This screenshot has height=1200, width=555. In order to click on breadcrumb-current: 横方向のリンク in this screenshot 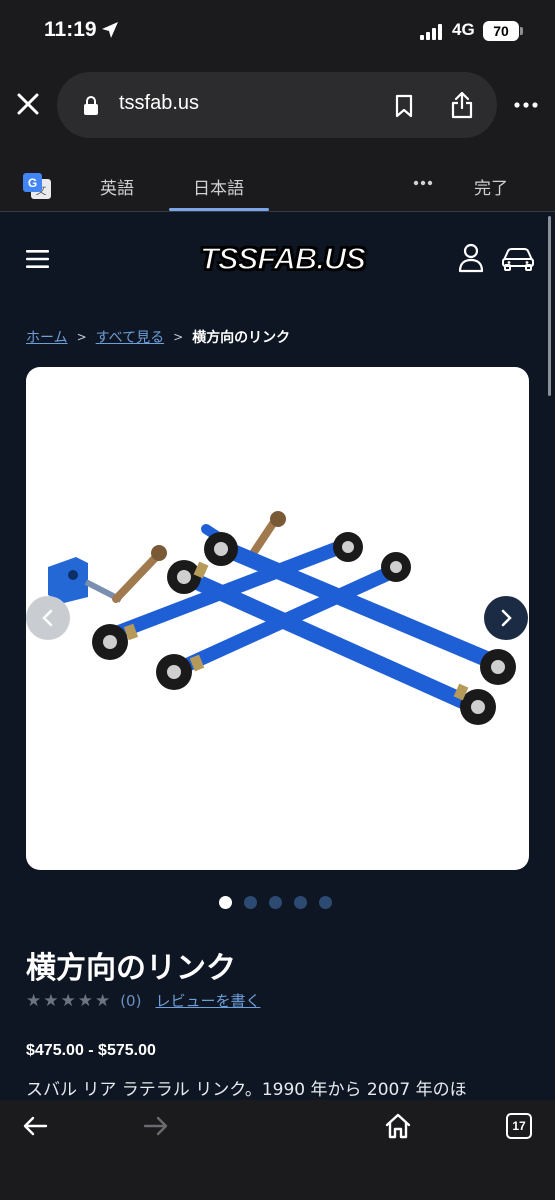, I will do `click(241, 338)`.